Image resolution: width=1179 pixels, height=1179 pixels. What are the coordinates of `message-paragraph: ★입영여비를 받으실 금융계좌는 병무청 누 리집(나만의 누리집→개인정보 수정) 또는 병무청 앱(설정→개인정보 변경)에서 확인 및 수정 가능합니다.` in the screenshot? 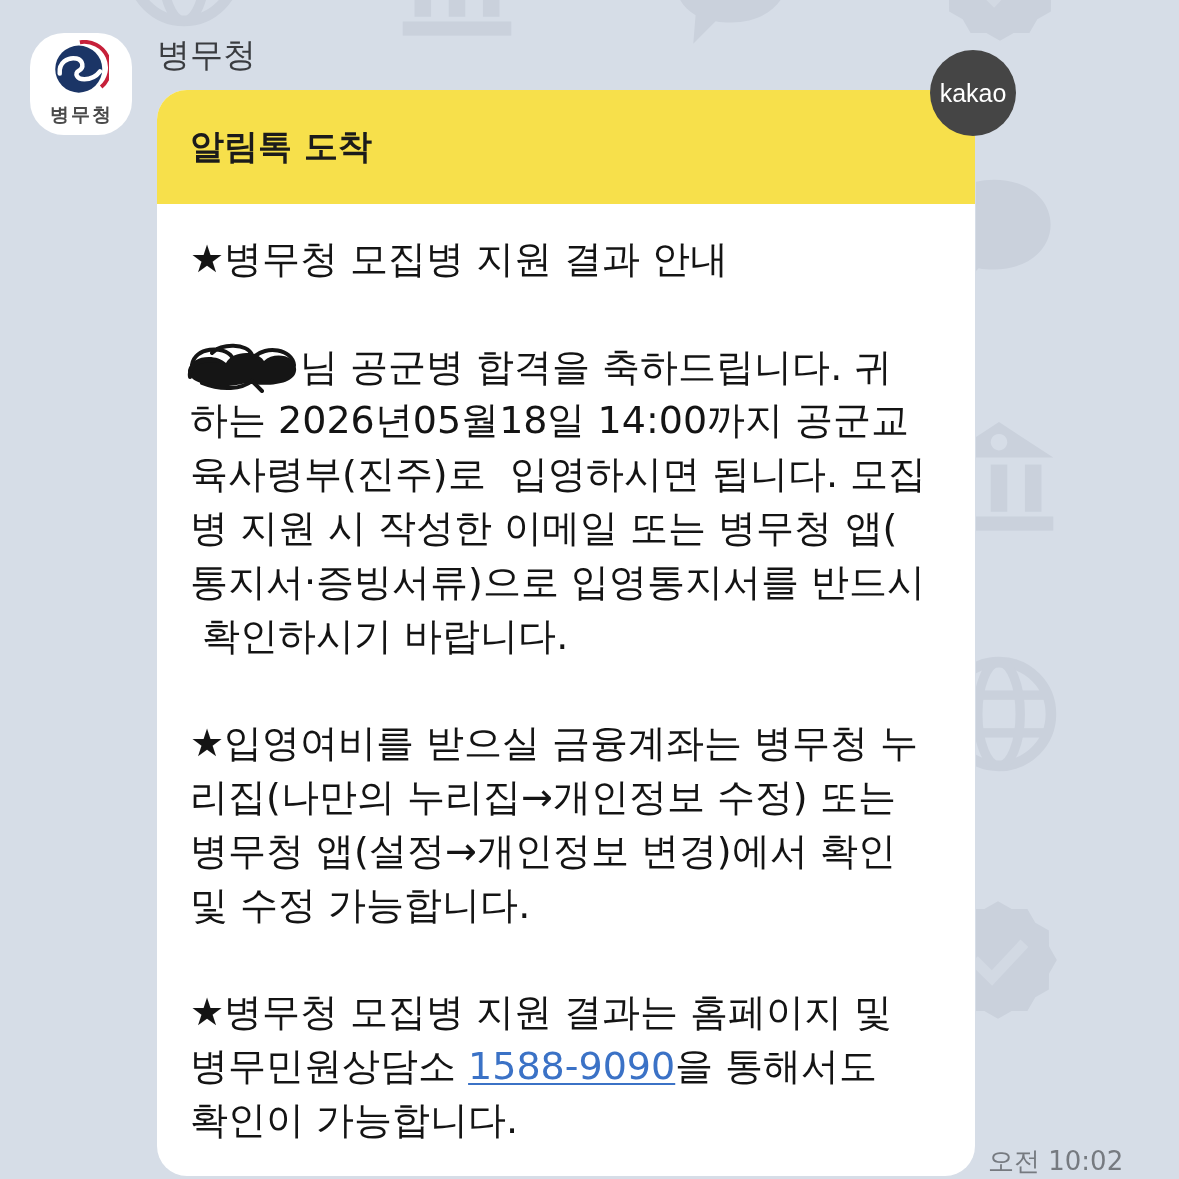 It's located at (555, 824).